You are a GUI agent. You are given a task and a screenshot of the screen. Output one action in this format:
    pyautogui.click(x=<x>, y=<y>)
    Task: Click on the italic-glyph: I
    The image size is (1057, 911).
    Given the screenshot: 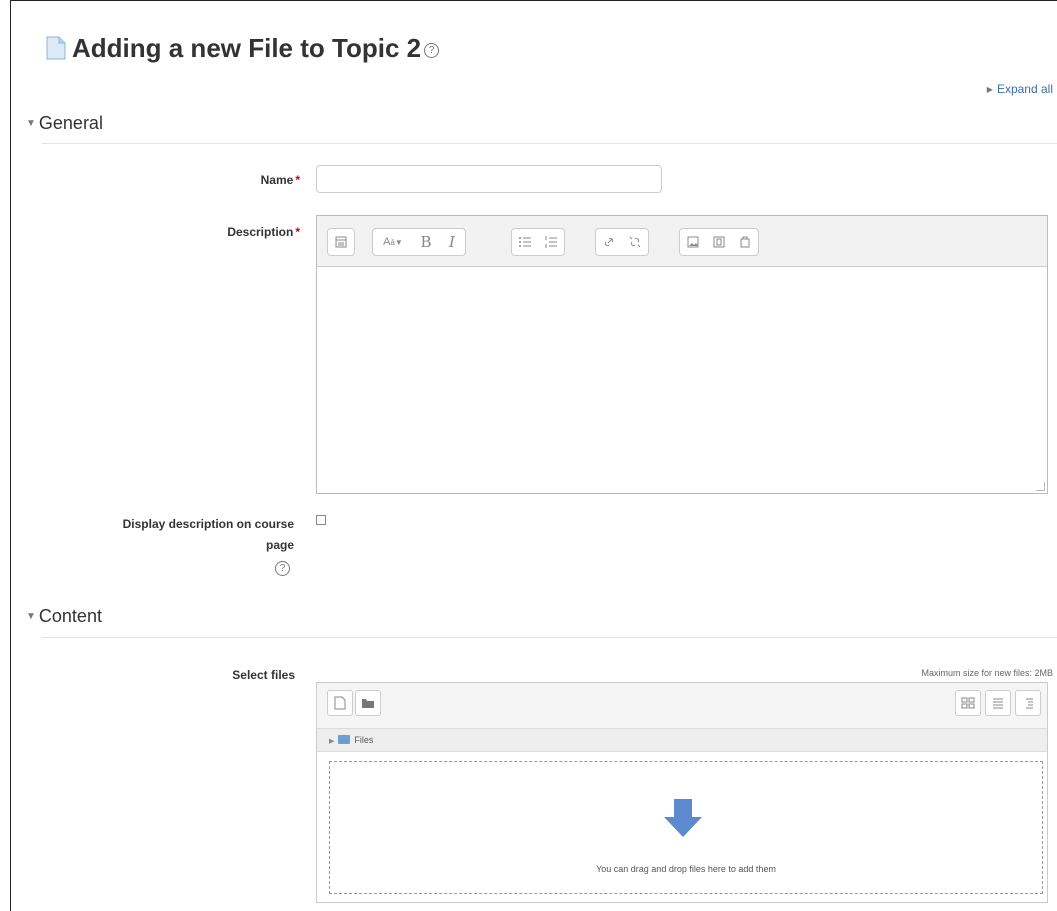 What is the action you would take?
    pyautogui.click(x=452, y=242)
    